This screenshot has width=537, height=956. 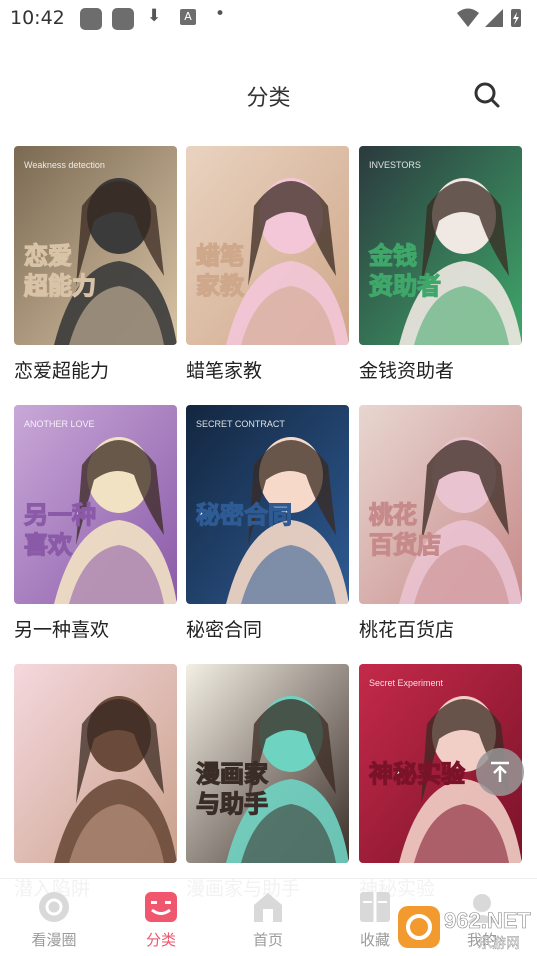 I want to click on comic-card: Weakness detection 恋爱 超能力 恋爱超能力, so click(x=95, y=266).